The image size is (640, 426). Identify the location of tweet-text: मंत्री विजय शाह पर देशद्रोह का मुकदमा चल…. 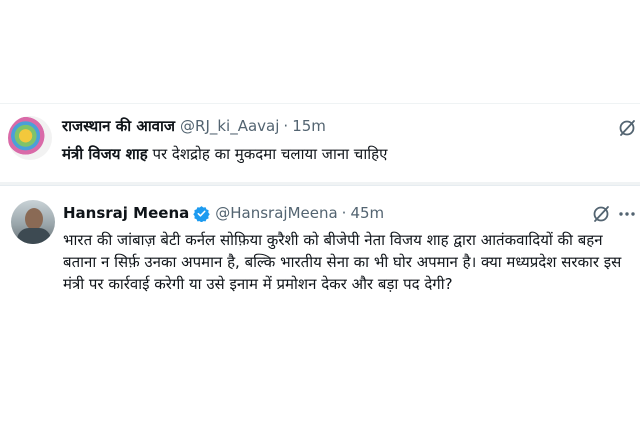
(342, 154).